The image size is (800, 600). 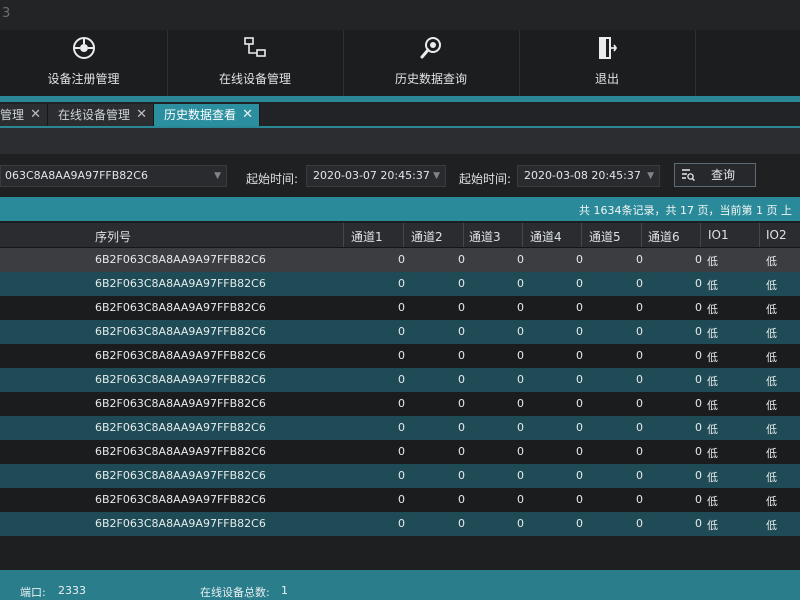 I want to click on online-devices-label: 在线设备管理, so click(x=254, y=79).